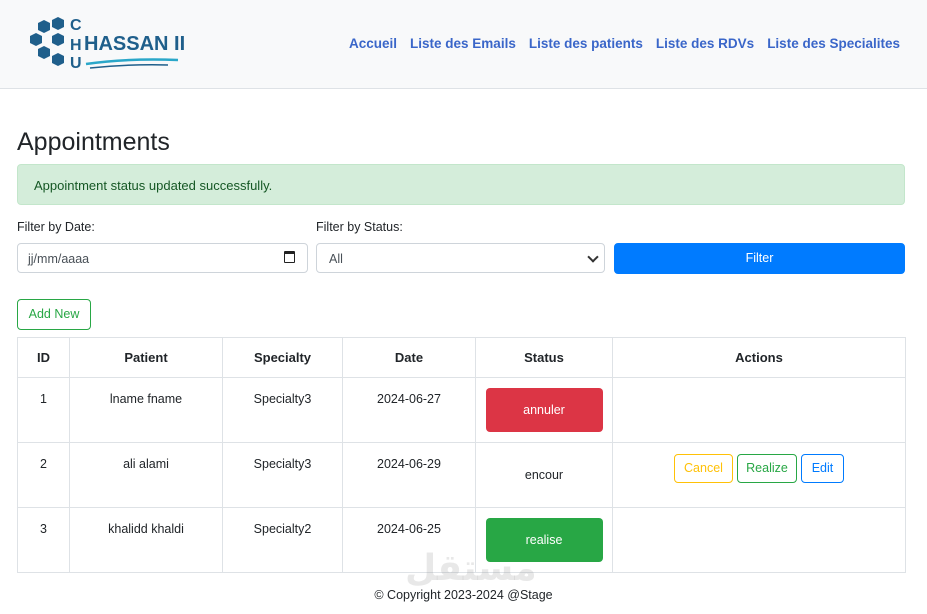 The image size is (927, 614). What do you see at coordinates (282, 540) in the screenshot?
I see `cell-specialty: Specialty2` at bounding box center [282, 540].